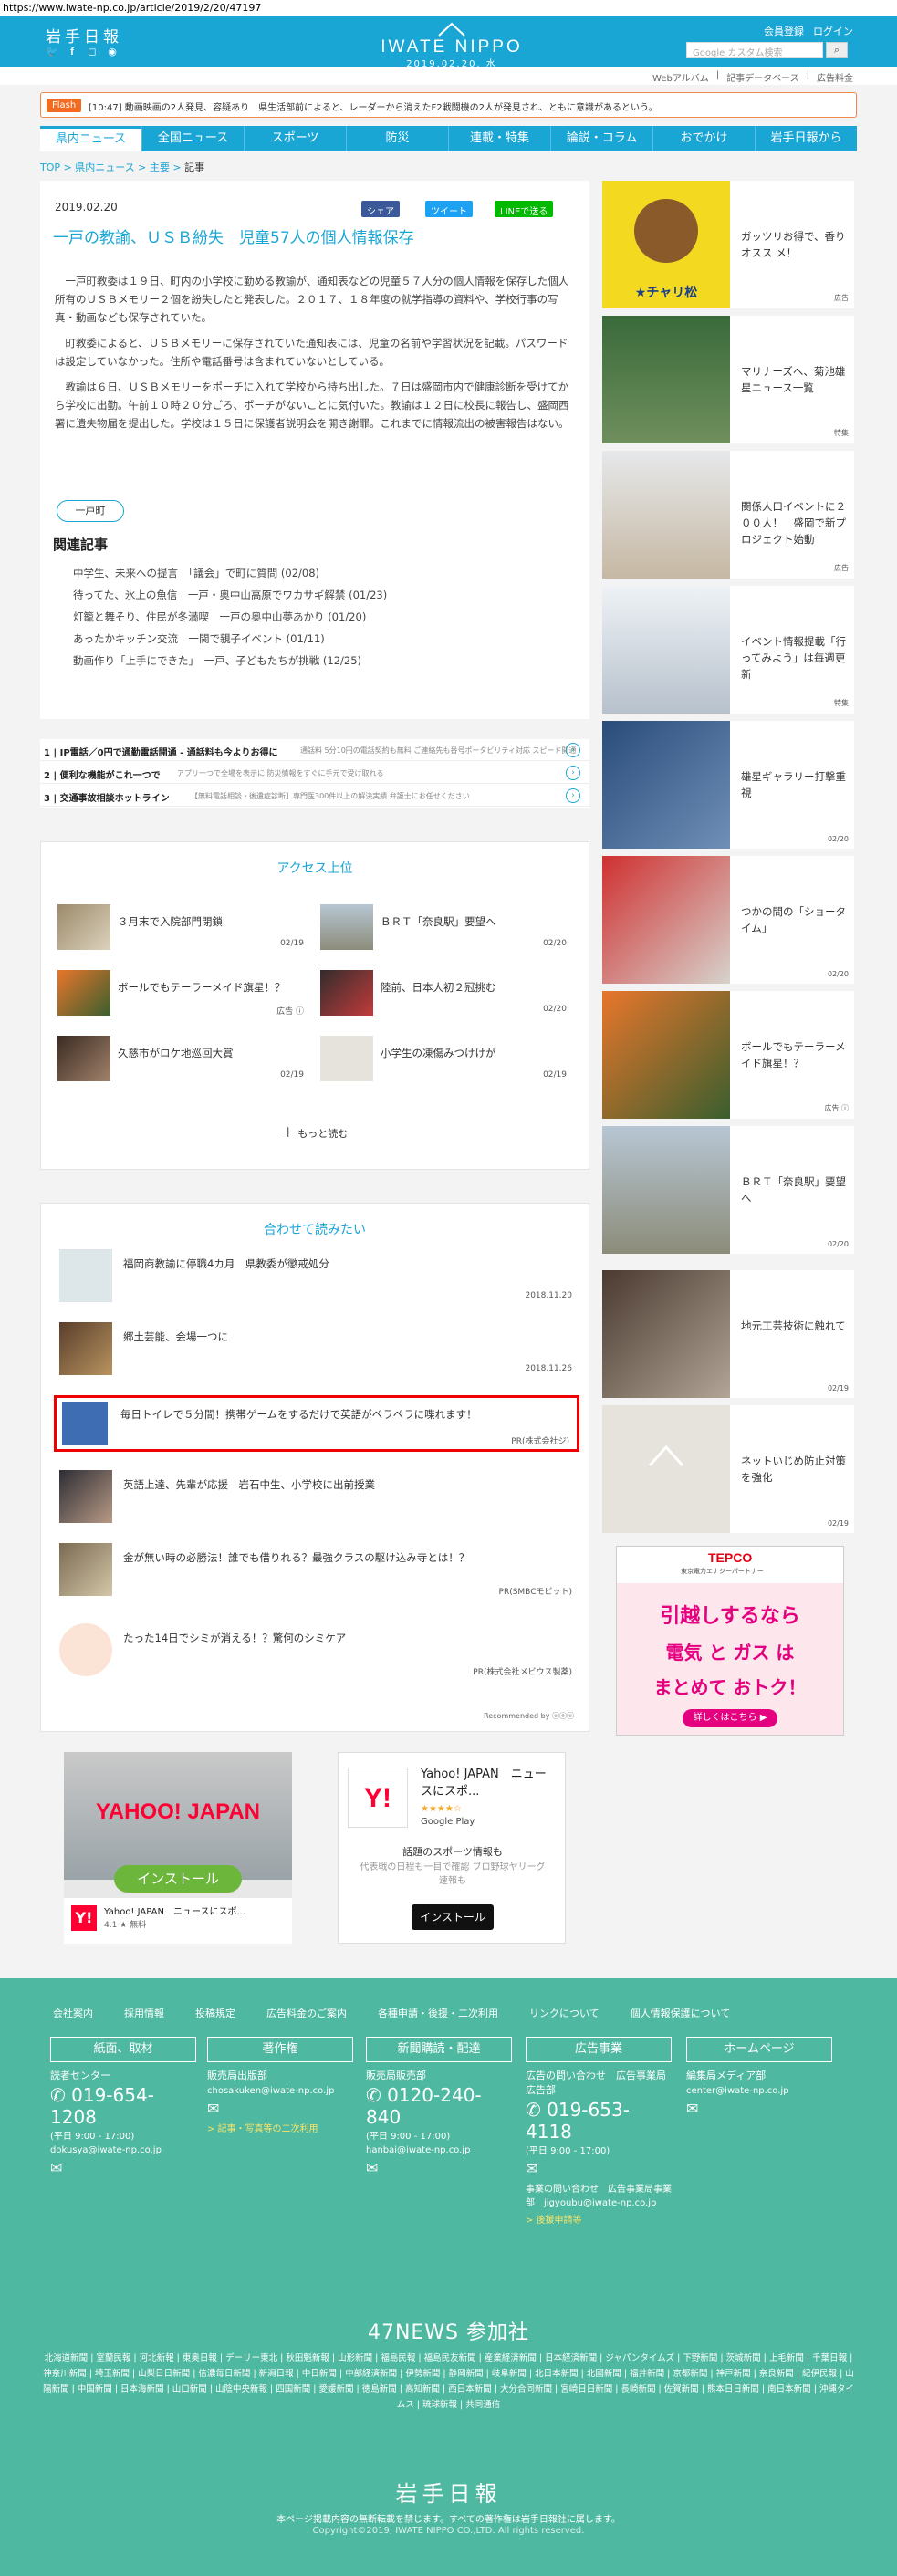 The image size is (897, 2576). What do you see at coordinates (728, 1469) in the screenshot?
I see `sidebar-item: ネットいじめ防止対策を強化 02/19` at bounding box center [728, 1469].